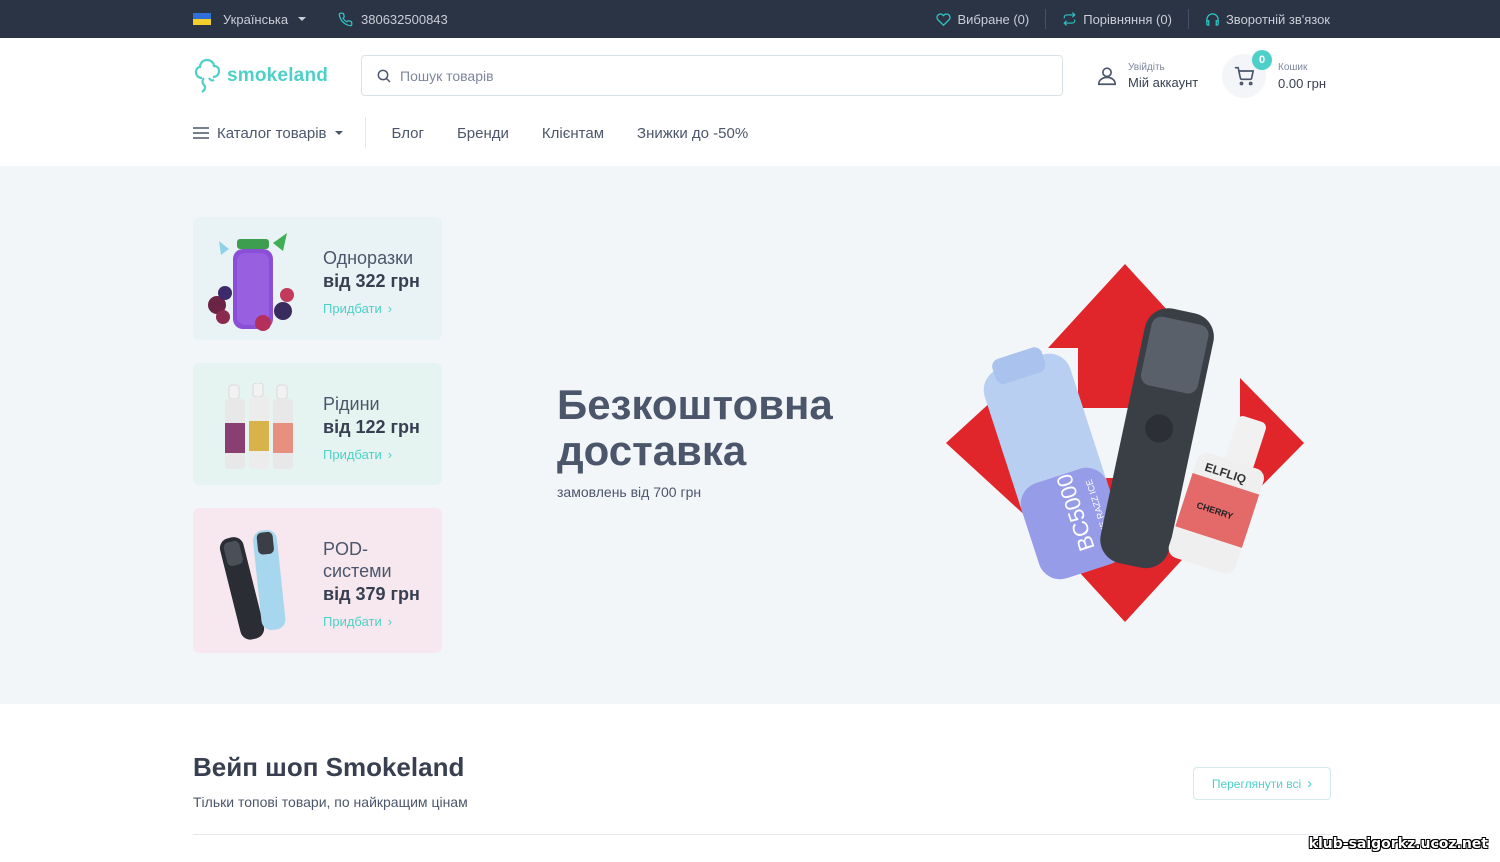 The height and width of the screenshot is (862, 1500). What do you see at coordinates (1107, 76) in the screenshot?
I see `user-icon` at bounding box center [1107, 76].